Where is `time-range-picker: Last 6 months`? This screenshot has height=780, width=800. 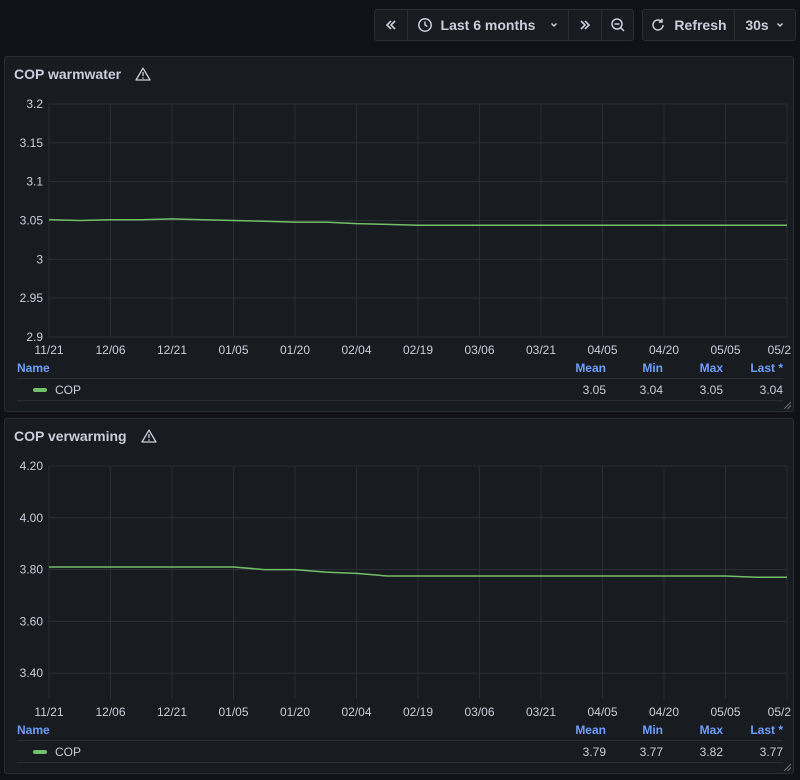
time-range-picker: Last 6 months is located at coordinates (488, 25).